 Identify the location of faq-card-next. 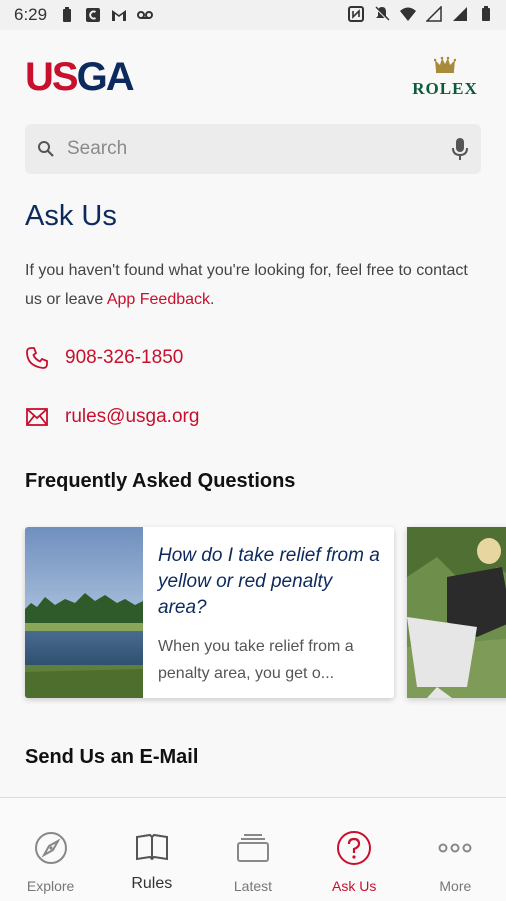
(456, 612).